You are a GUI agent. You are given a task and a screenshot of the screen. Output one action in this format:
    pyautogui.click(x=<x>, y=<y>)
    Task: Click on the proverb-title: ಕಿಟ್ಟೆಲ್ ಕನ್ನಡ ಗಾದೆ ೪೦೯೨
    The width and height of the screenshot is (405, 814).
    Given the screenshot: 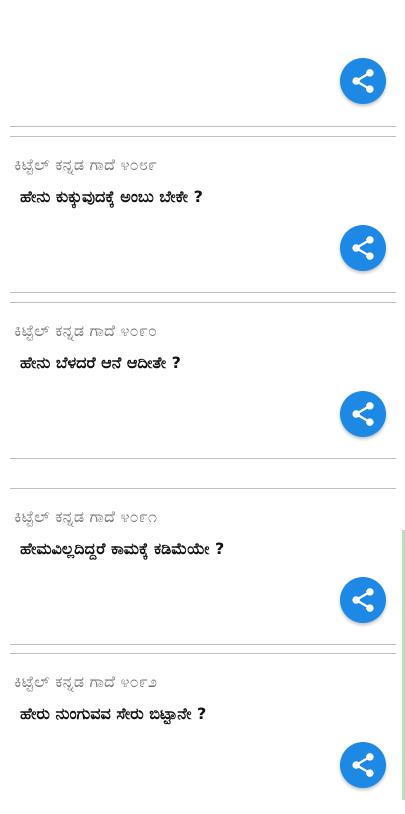 What is the action you would take?
    pyautogui.click(x=86, y=681)
    